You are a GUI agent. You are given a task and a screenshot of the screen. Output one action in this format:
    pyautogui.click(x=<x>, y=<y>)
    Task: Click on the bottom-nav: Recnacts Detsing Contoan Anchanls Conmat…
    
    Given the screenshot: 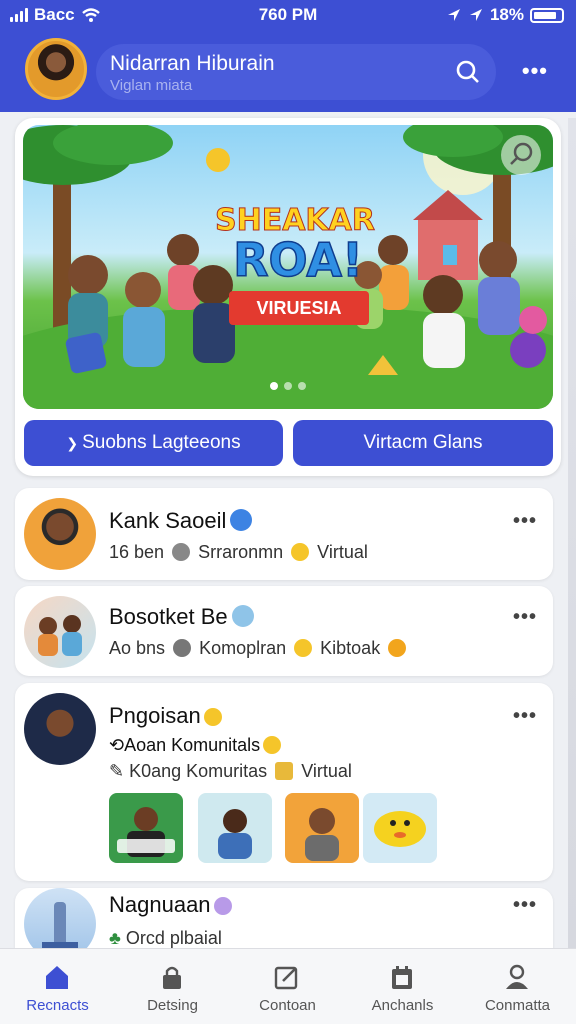 What is the action you would take?
    pyautogui.click(x=288, y=986)
    